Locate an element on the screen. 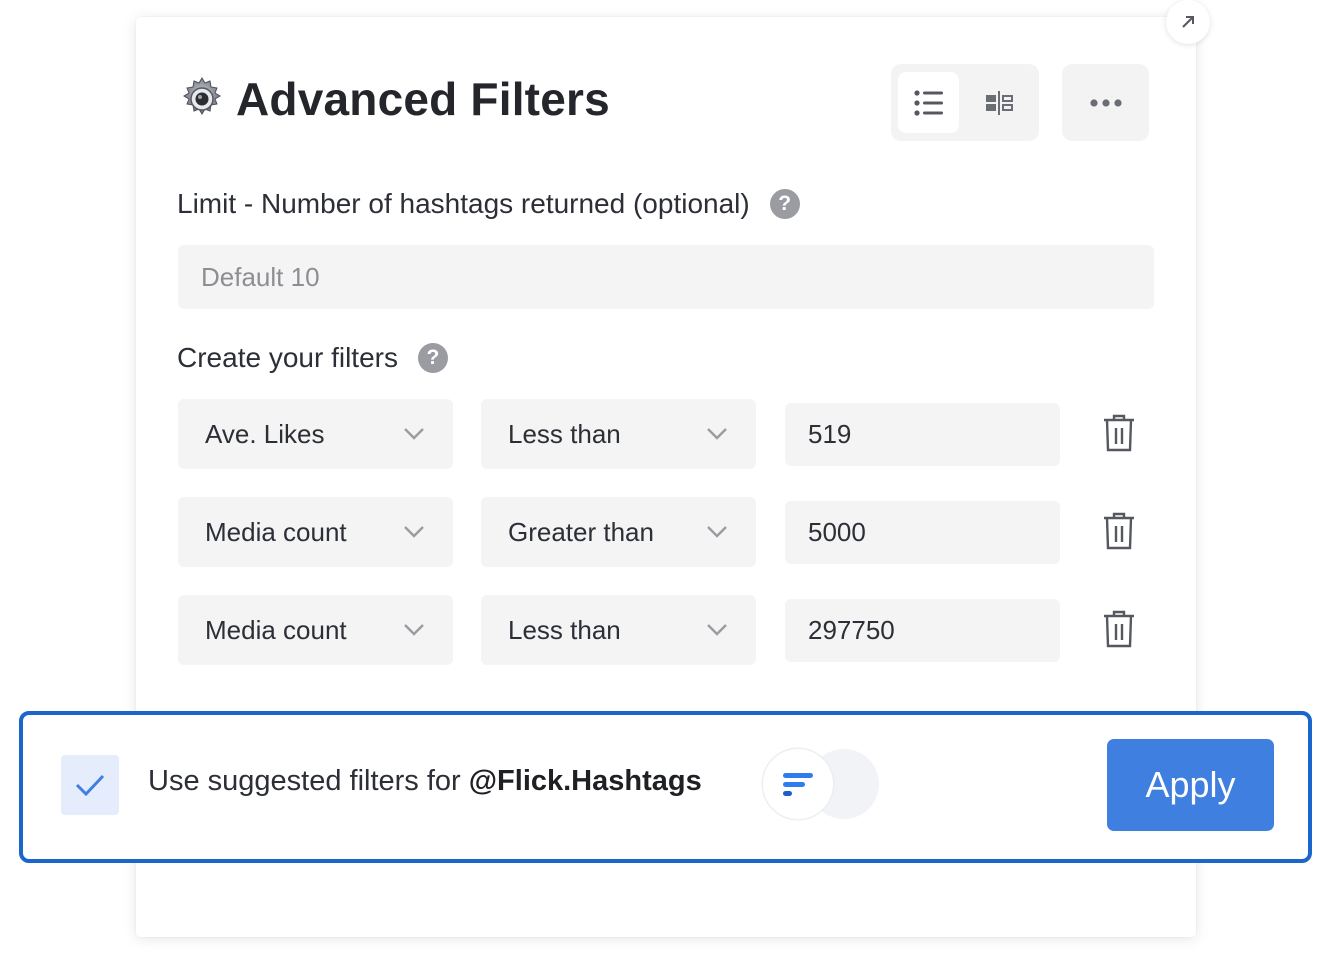 The width and height of the screenshot is (1331, 958). page-title: Advanced Filters is located at coordinates (423, 99).